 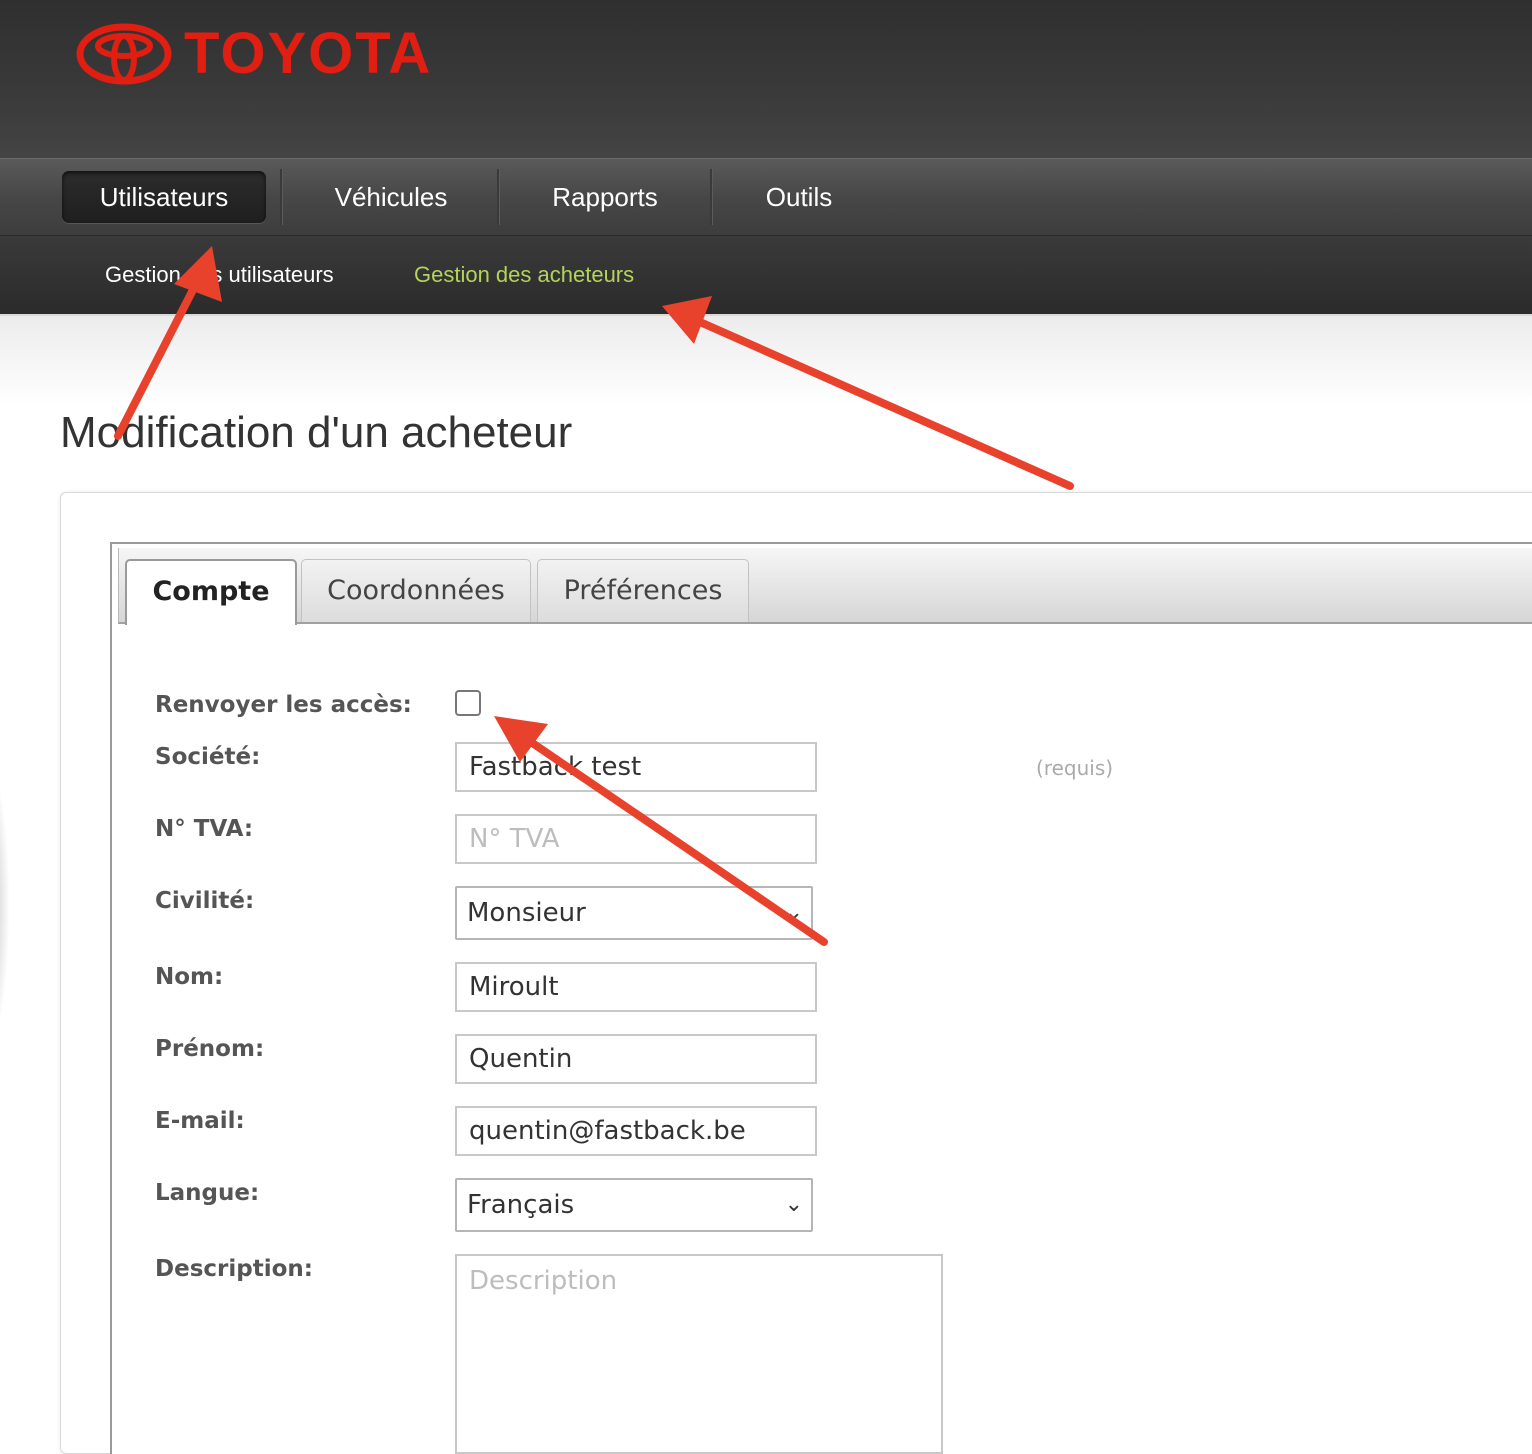 I want to click on first-name-label: Prénom:, so click(x=210, y=1049).